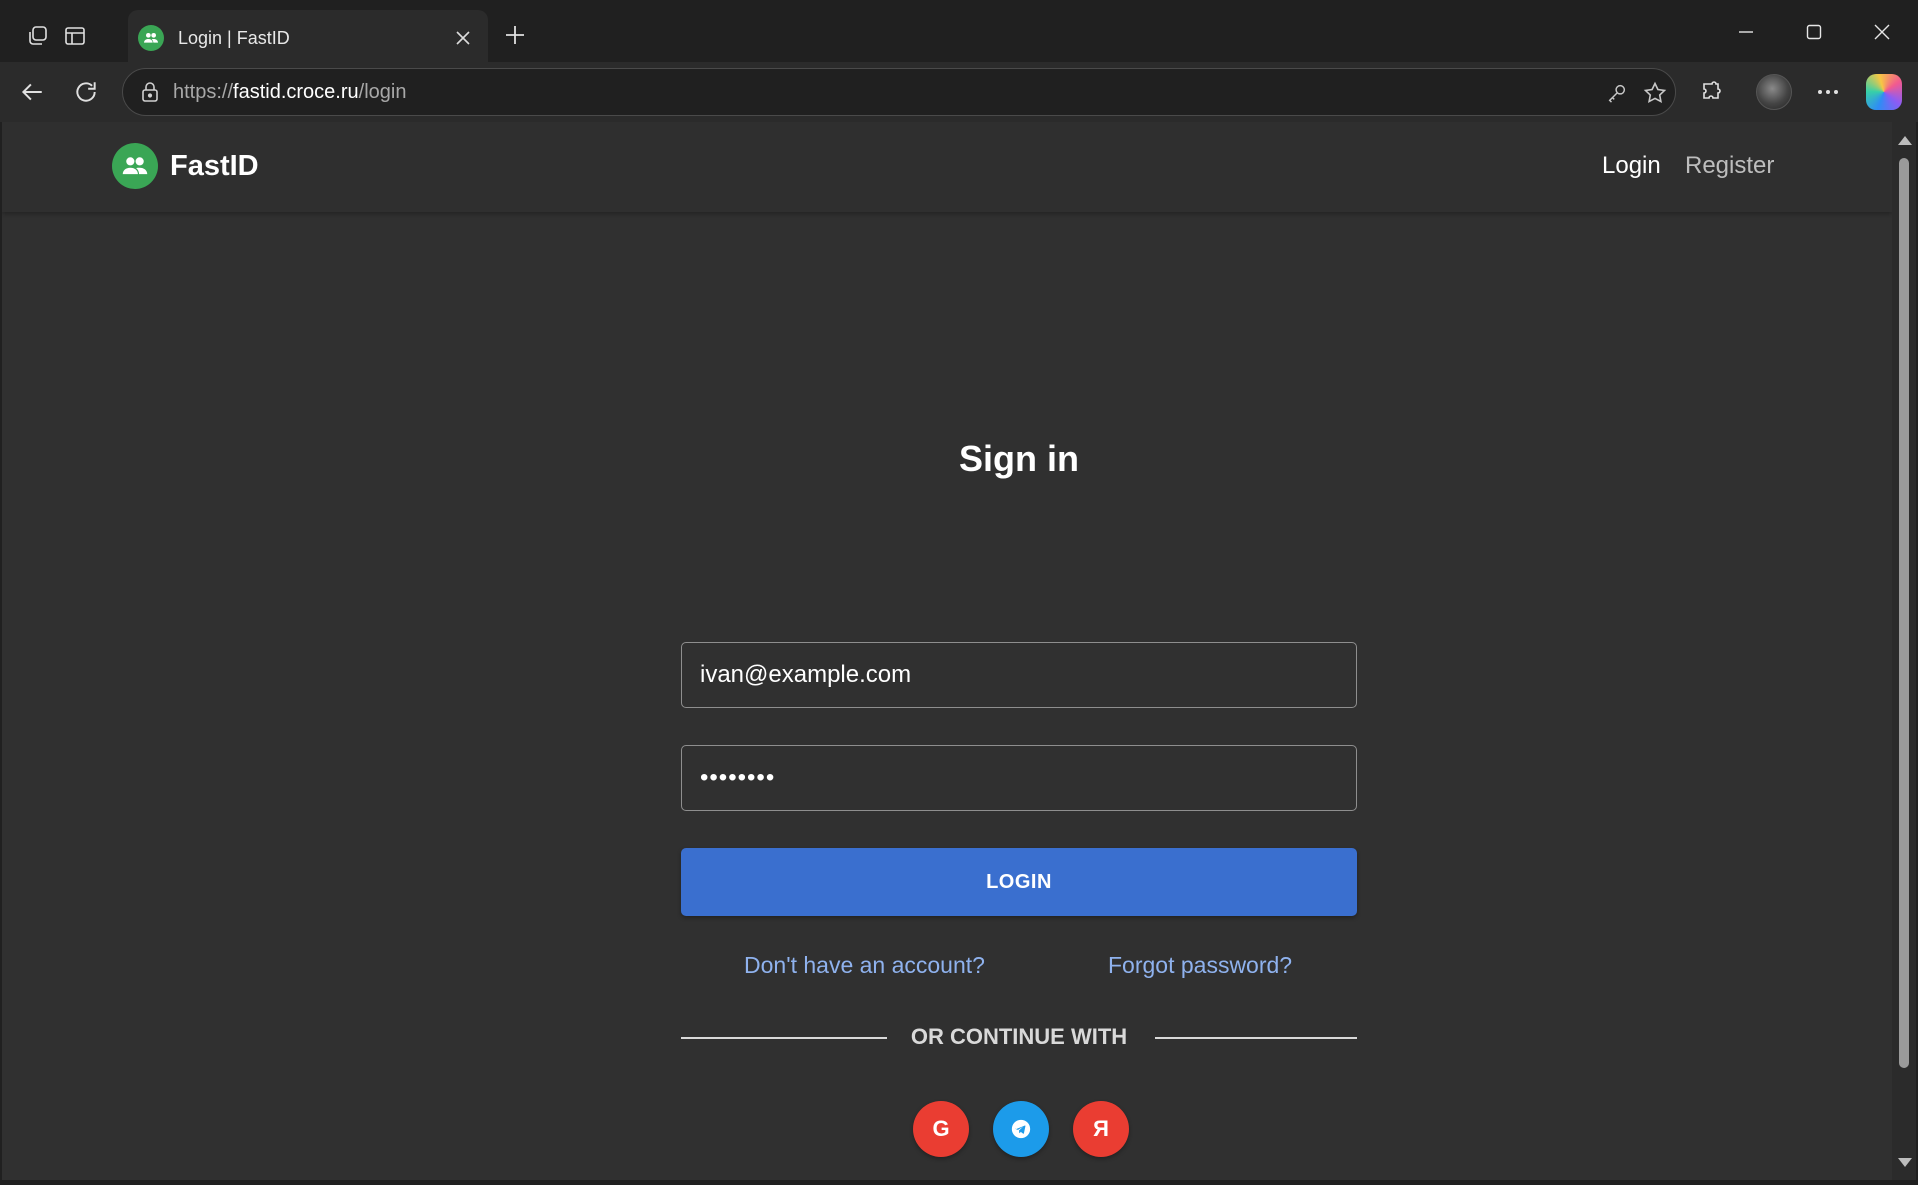 The height and width of the screenshot is (1185, 1918). I want to click on nav-login-link: Login, so click(1631, 166).